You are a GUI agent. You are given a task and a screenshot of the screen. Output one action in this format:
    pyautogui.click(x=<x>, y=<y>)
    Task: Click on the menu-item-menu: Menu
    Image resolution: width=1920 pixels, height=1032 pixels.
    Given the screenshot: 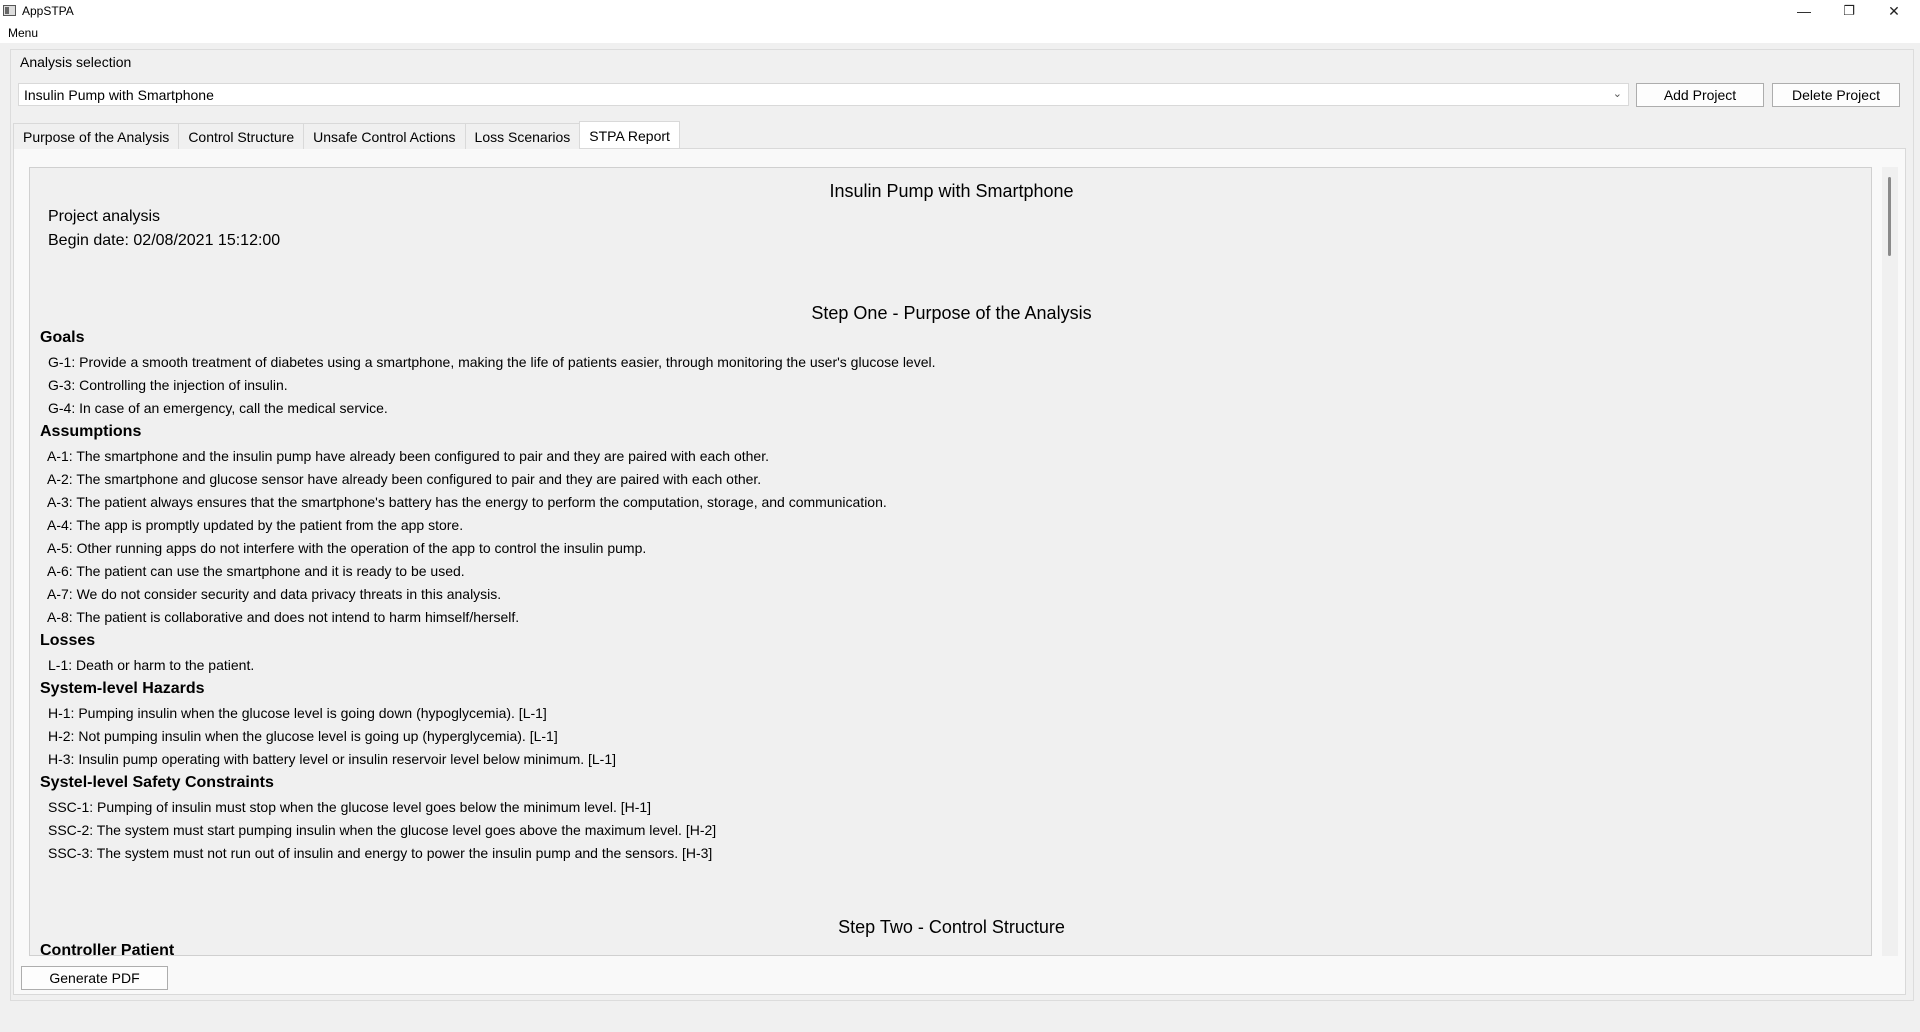 What is the action you would take?
    pyautogui.click(x=23, y=33)
    